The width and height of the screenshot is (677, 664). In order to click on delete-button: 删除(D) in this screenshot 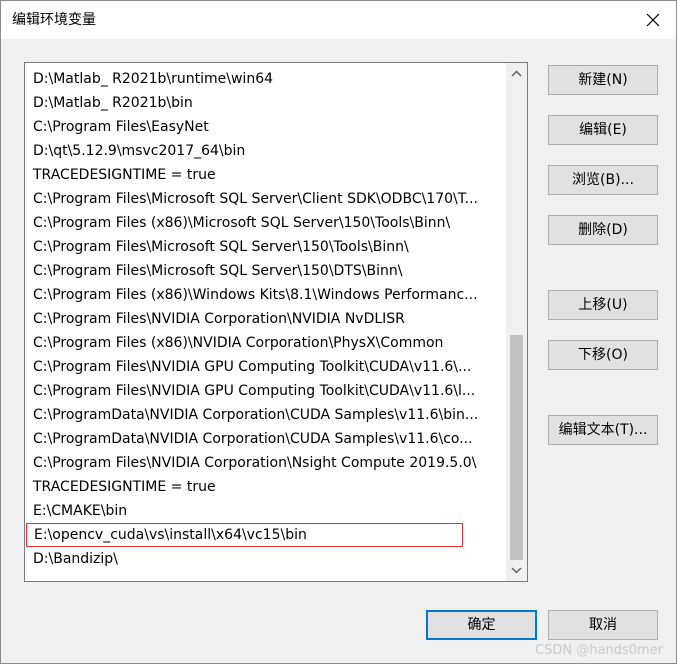, I will do `click(603, 230)`.